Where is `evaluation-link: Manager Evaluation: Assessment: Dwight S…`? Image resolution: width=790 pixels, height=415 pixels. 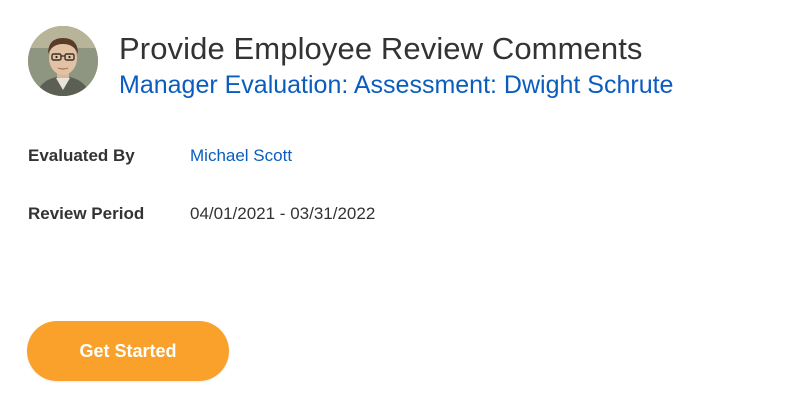 evaluation-link: Manager Evaluation: Assessment: Dwight S… is located at coordinates (396, 85).